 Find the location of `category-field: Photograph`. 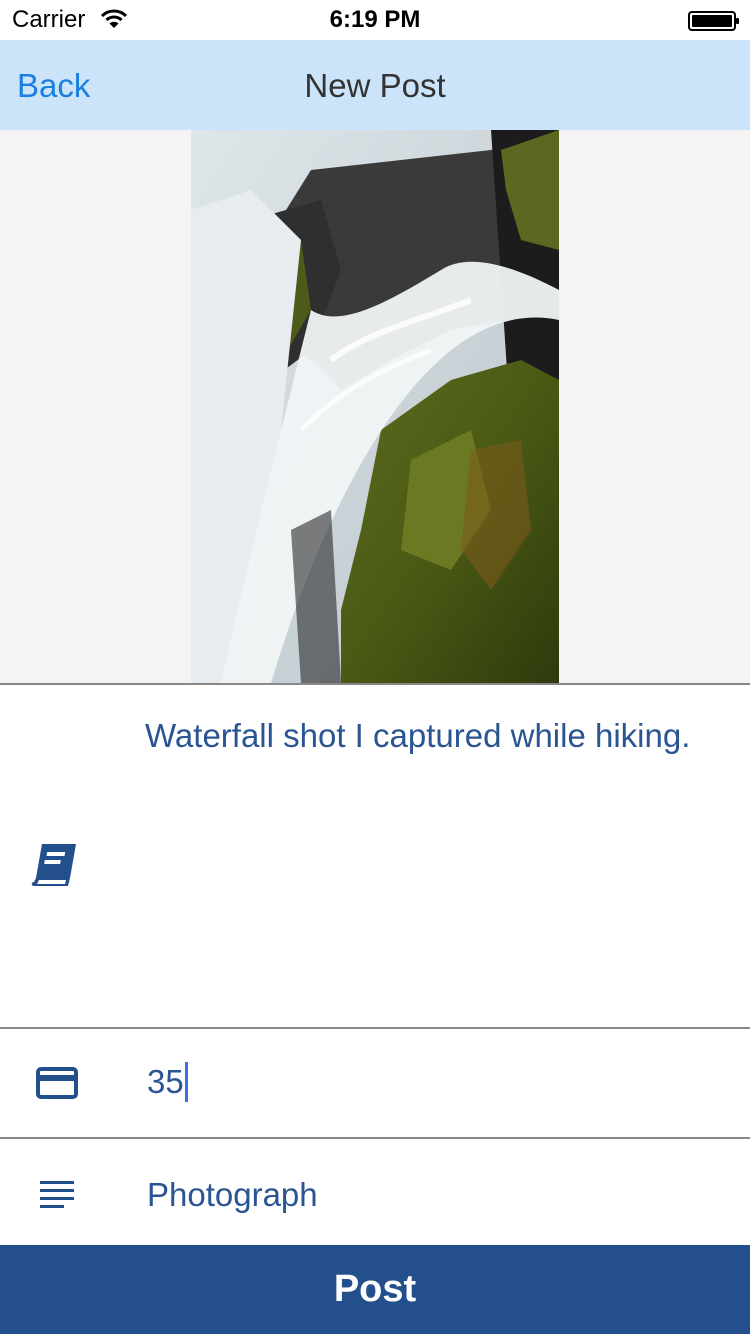

category-field: Photograph is located at coordinates (232, 1195).